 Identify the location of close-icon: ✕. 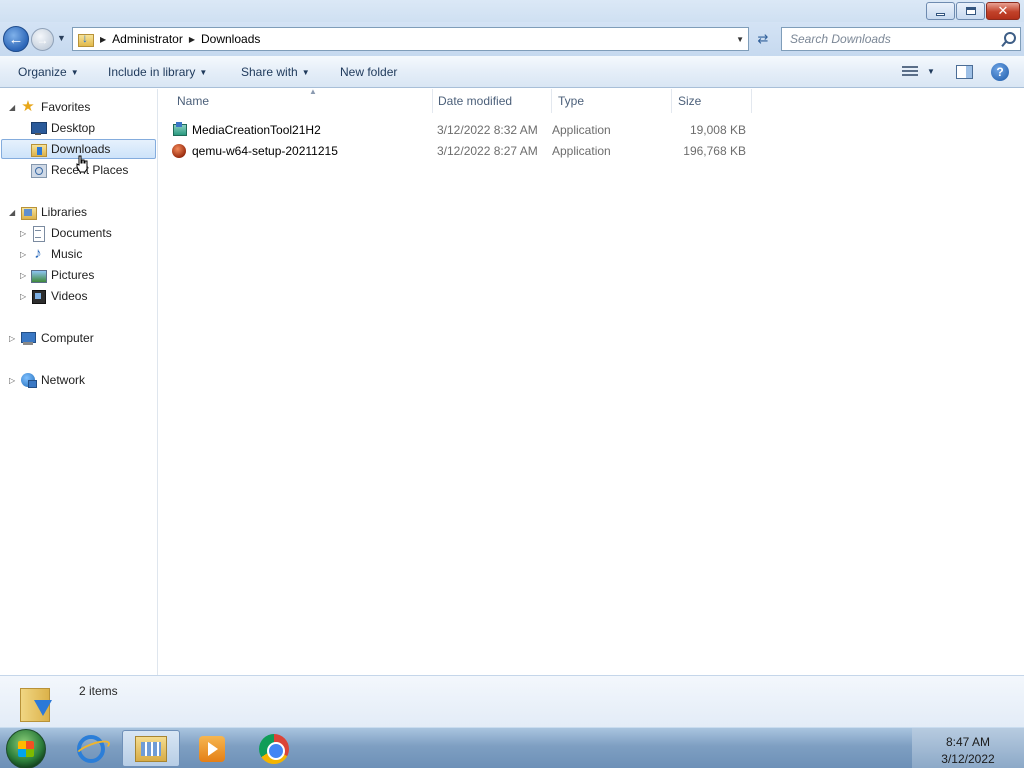
(1003, 11).